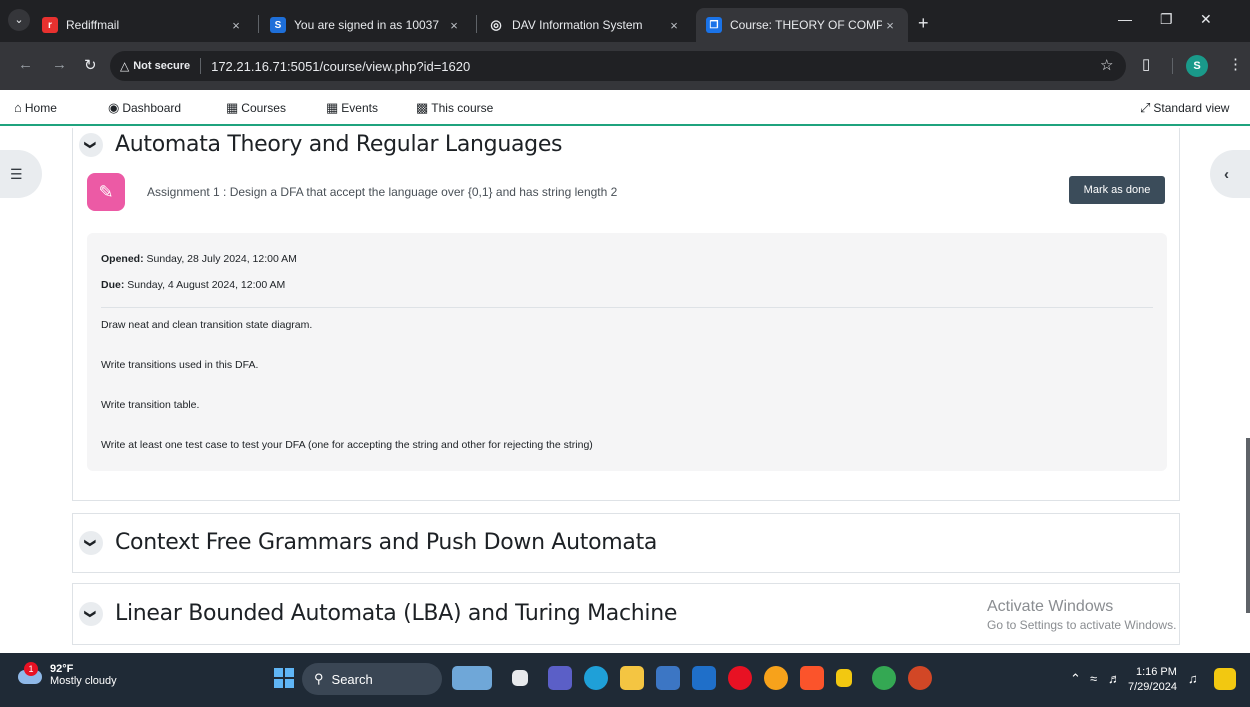  I want to click on course-index-toggle: ☰, so click(21, 174).